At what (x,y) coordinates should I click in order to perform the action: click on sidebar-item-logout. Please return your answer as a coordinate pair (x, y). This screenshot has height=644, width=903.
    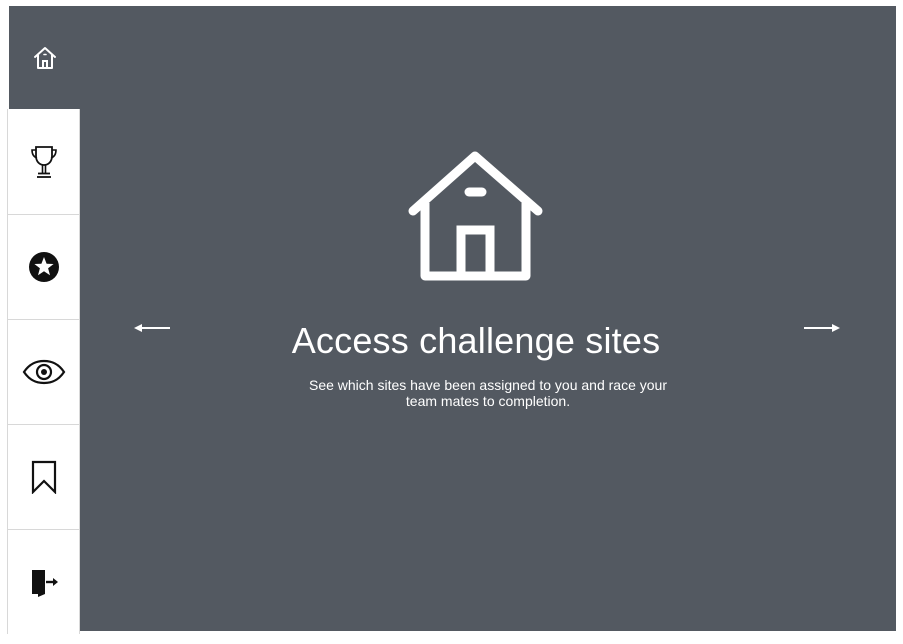
    Looking at the image, I should click on (43, 581).